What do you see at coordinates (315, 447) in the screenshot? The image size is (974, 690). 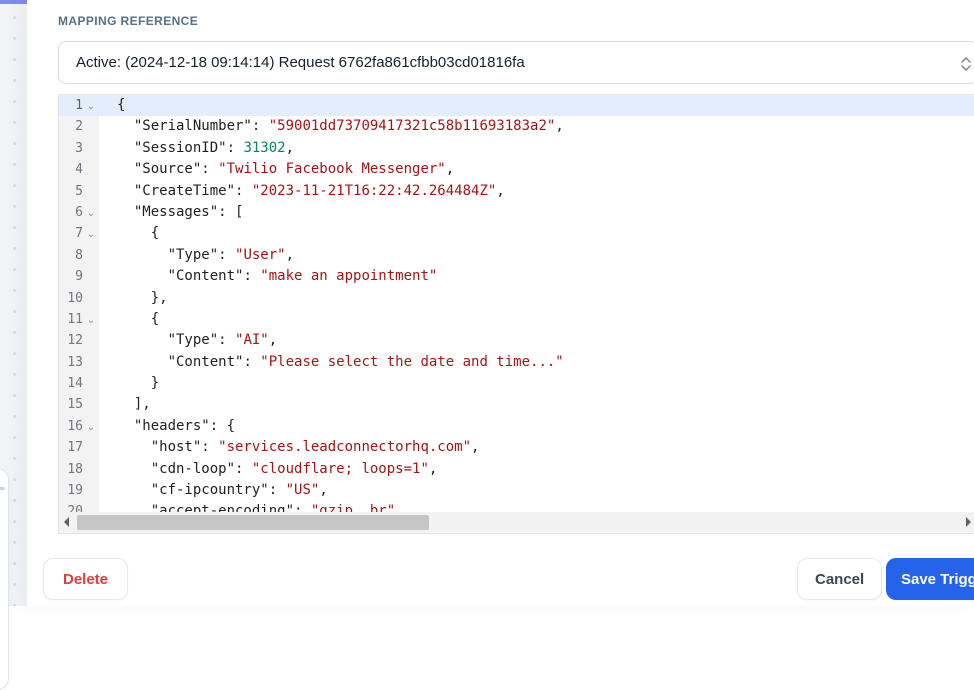 I see `code-text: "host": "services.leadconnectorhq.com",` at bounding box center [315, 447].